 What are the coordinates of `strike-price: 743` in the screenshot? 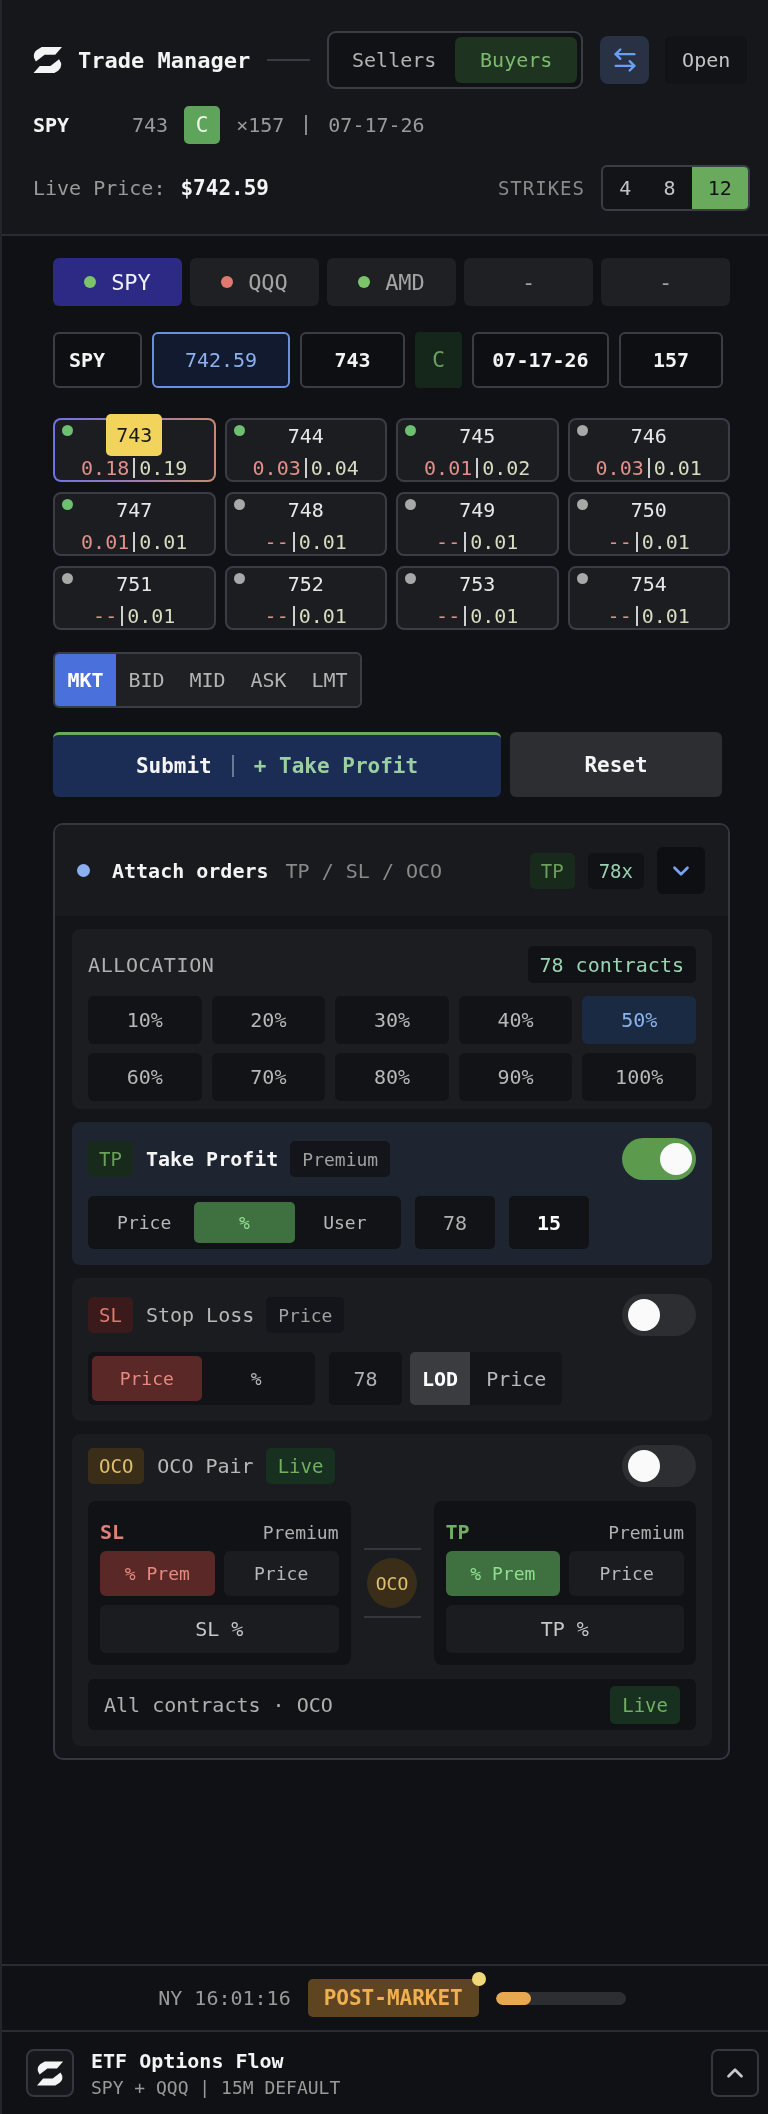 It's located at (134, 435).